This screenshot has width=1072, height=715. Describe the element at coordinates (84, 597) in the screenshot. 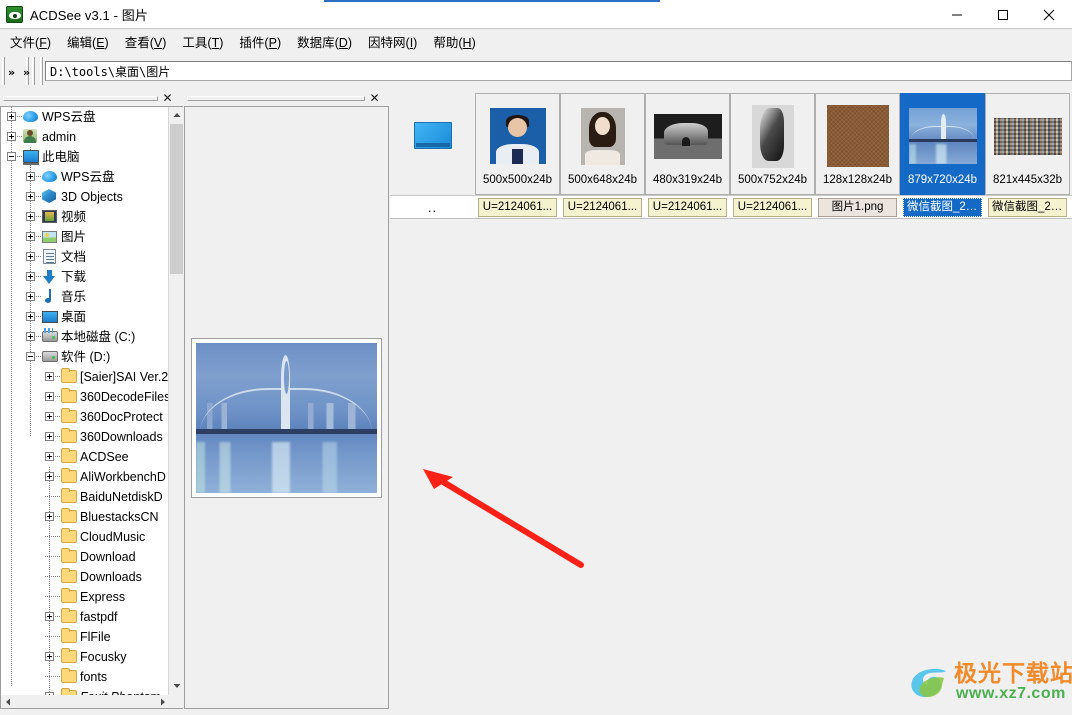

I see `tree-item-express: Express` at that location.